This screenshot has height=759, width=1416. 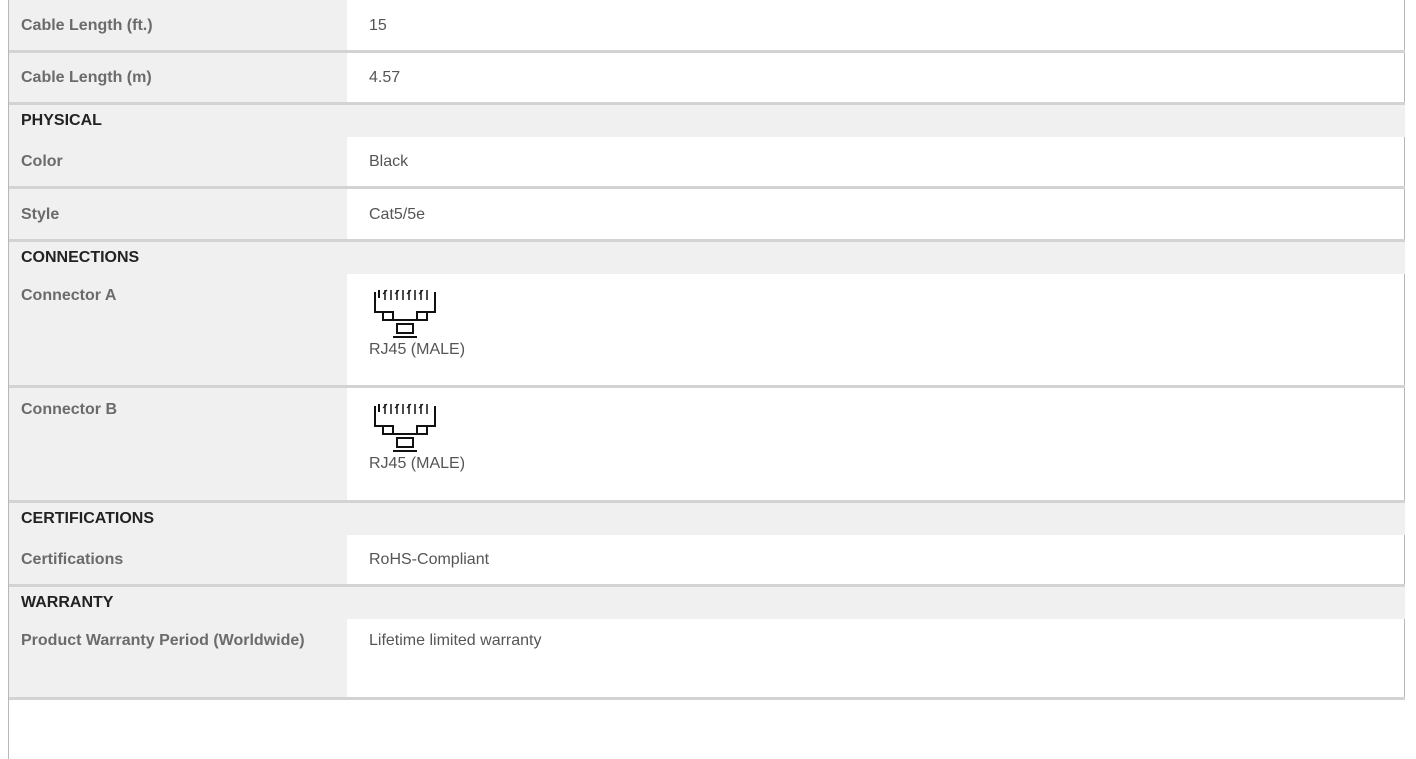 I want to click on spec-value: RoHS-Compliant, so click(x=881, y=559).